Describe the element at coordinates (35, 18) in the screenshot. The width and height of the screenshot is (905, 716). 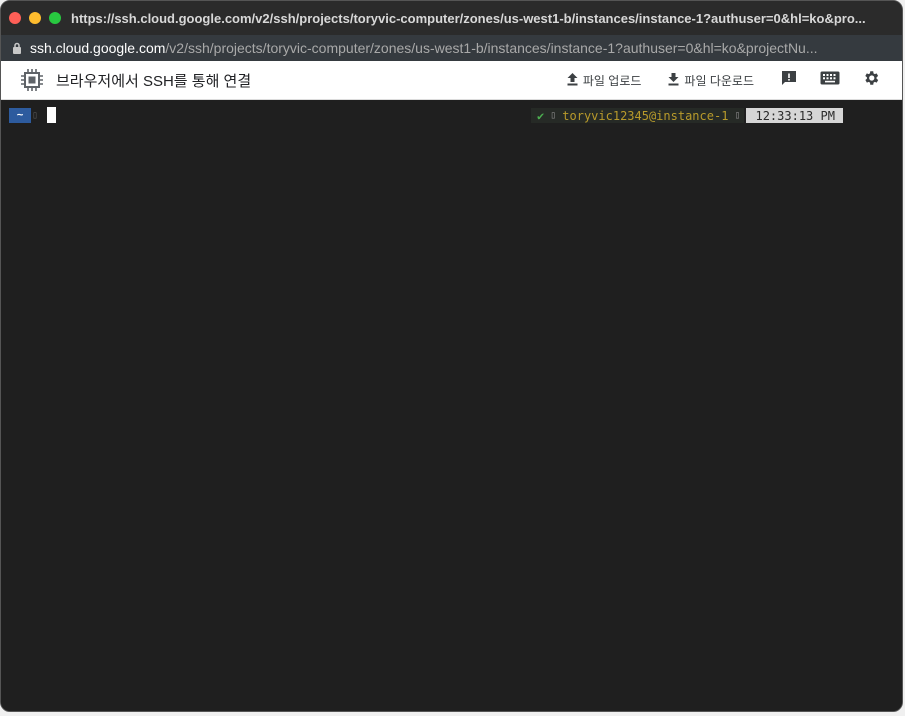
I see `minimize-window-button` at that location.